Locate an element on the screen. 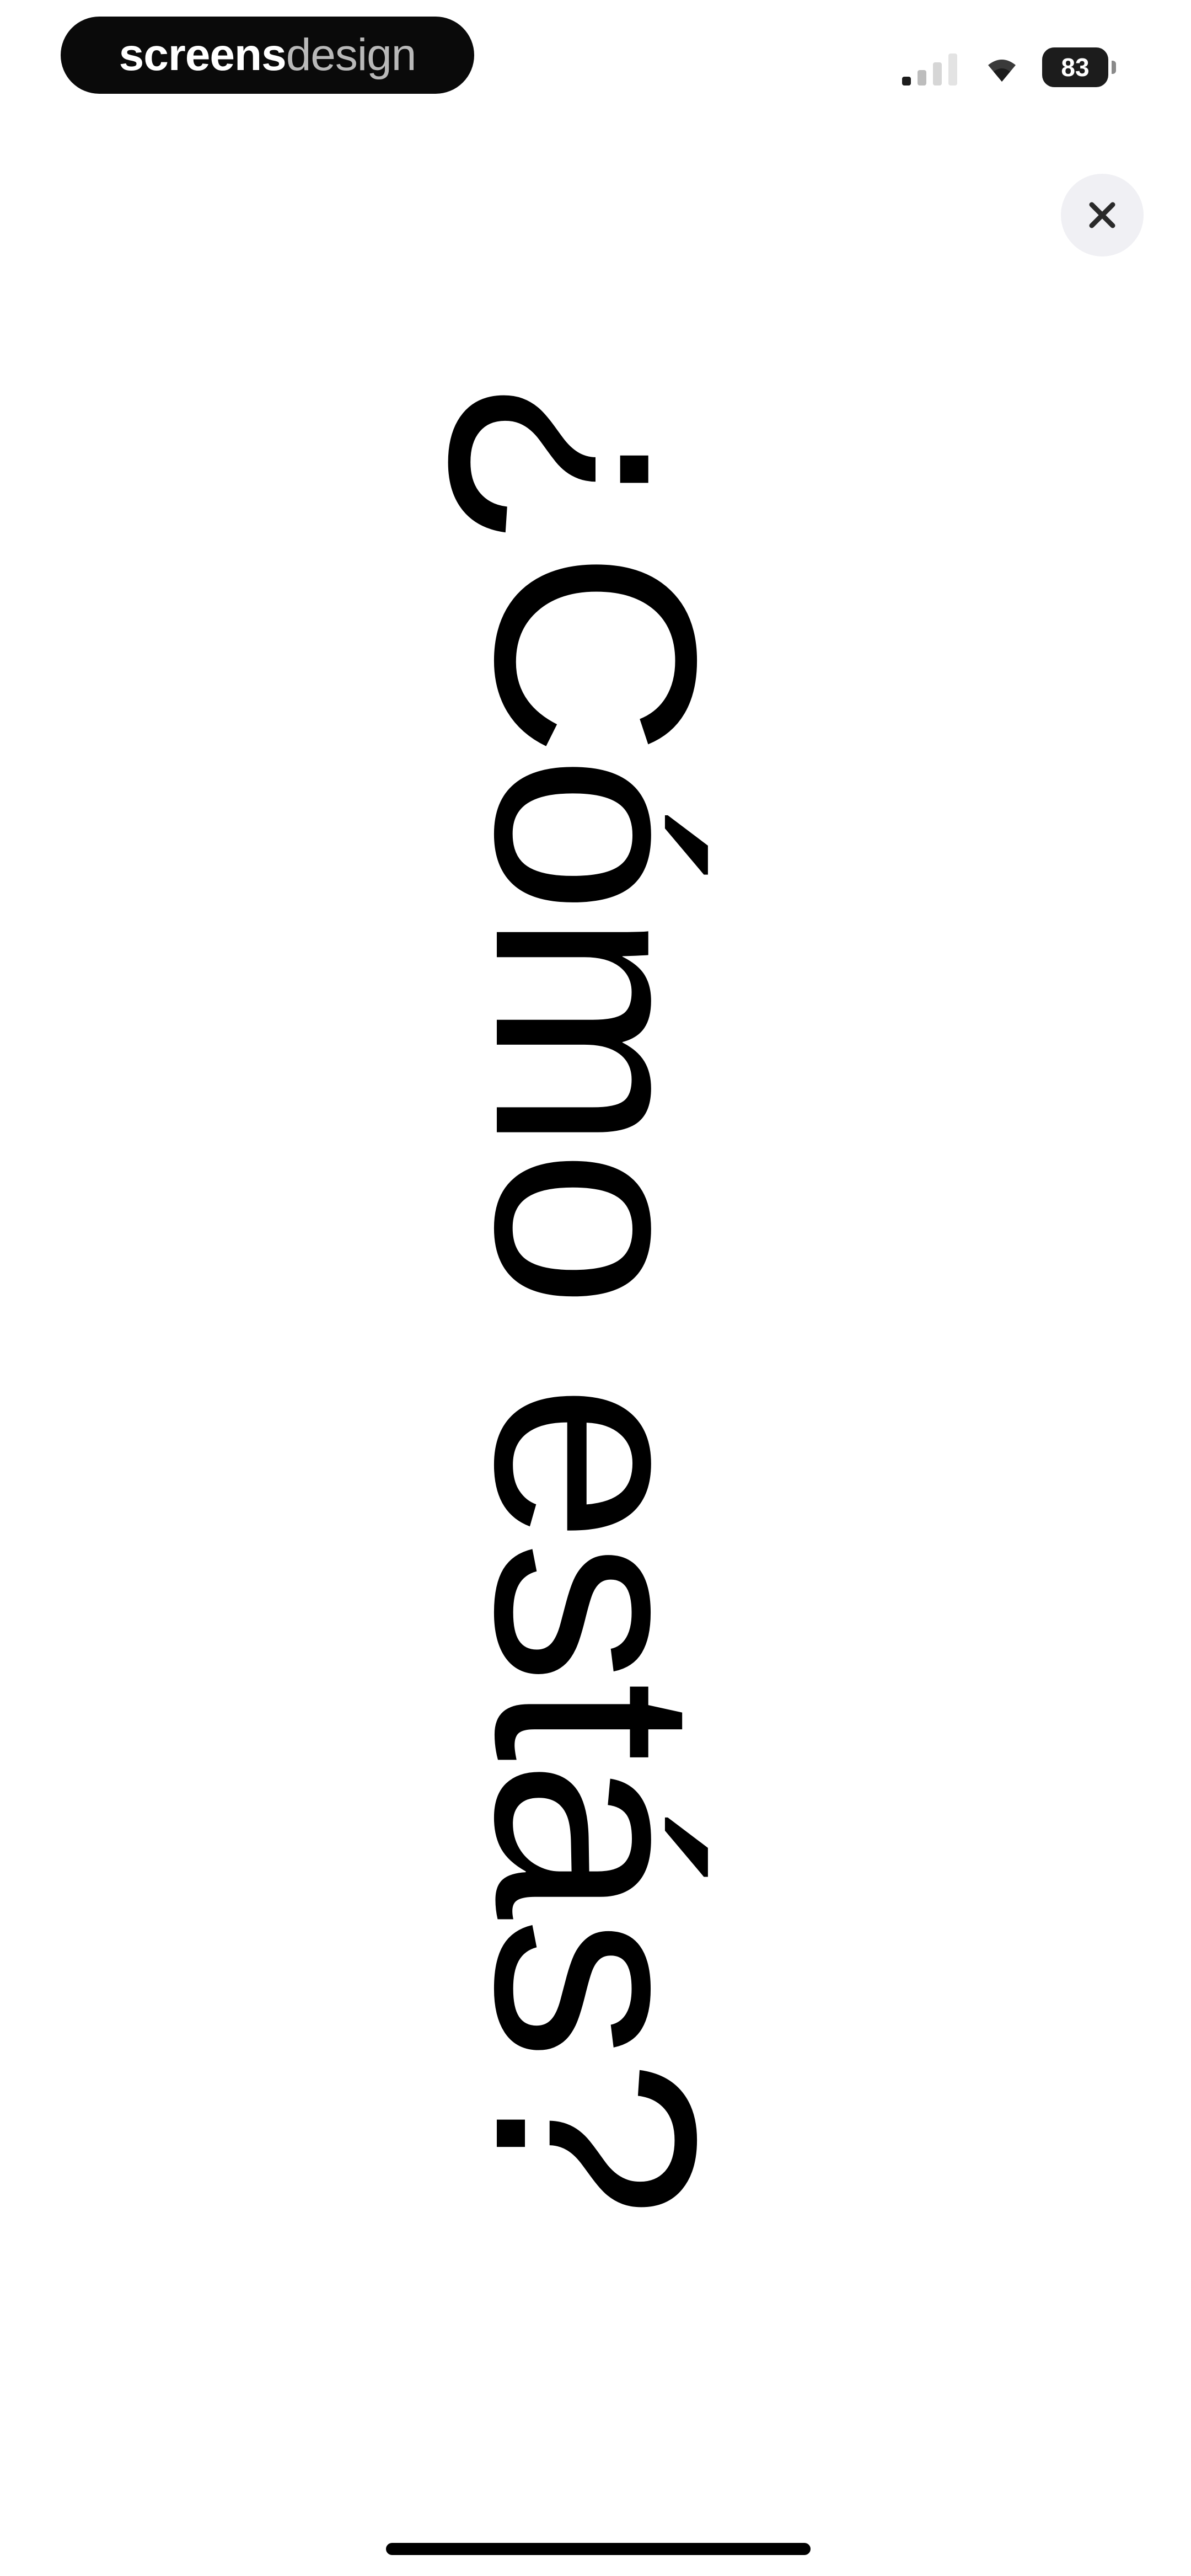  status-icons: 83 is located at coordinates (1008, 67).